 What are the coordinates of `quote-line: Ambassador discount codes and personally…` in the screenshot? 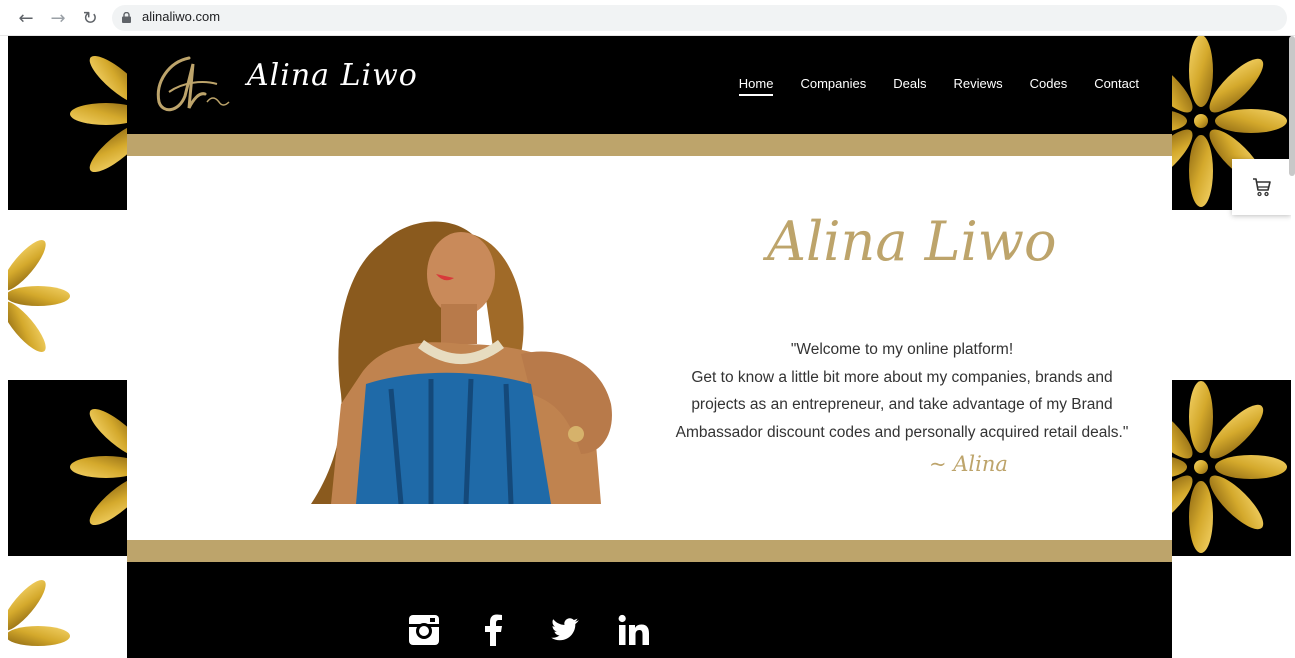 It's located at (902, 432).